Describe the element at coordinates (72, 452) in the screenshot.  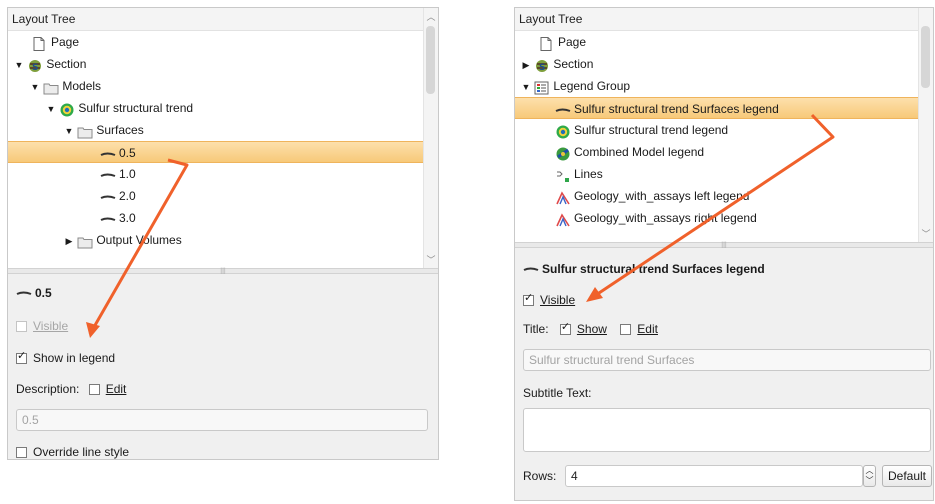
I see `override-line-style-checkbox: Override line style` at that location.